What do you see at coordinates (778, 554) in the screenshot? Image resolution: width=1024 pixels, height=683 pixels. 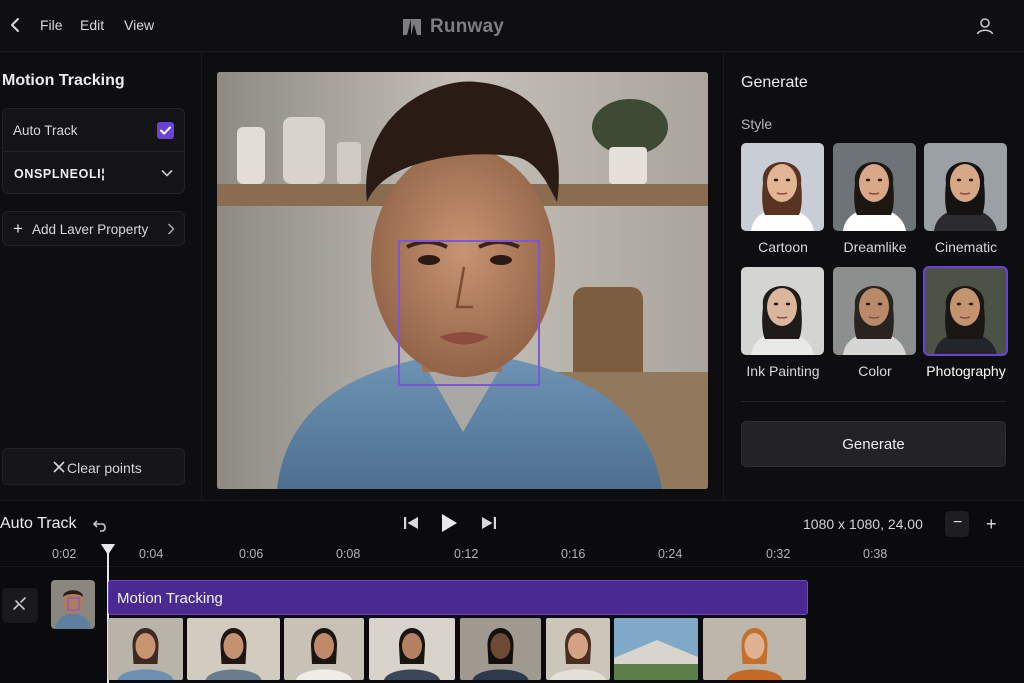 I see `ruler-tick: 0:32` at bounding box center [778, 554].